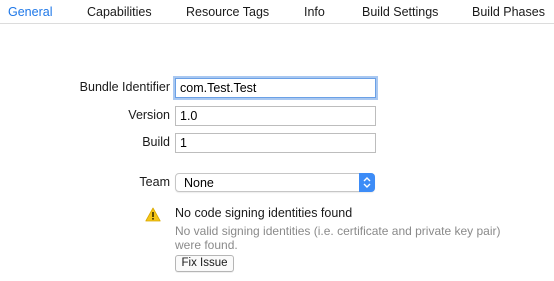  Describe the element at coordinates (400, 12) in the screenshot. I see `tab-build-settings: Build Settings` at that location.